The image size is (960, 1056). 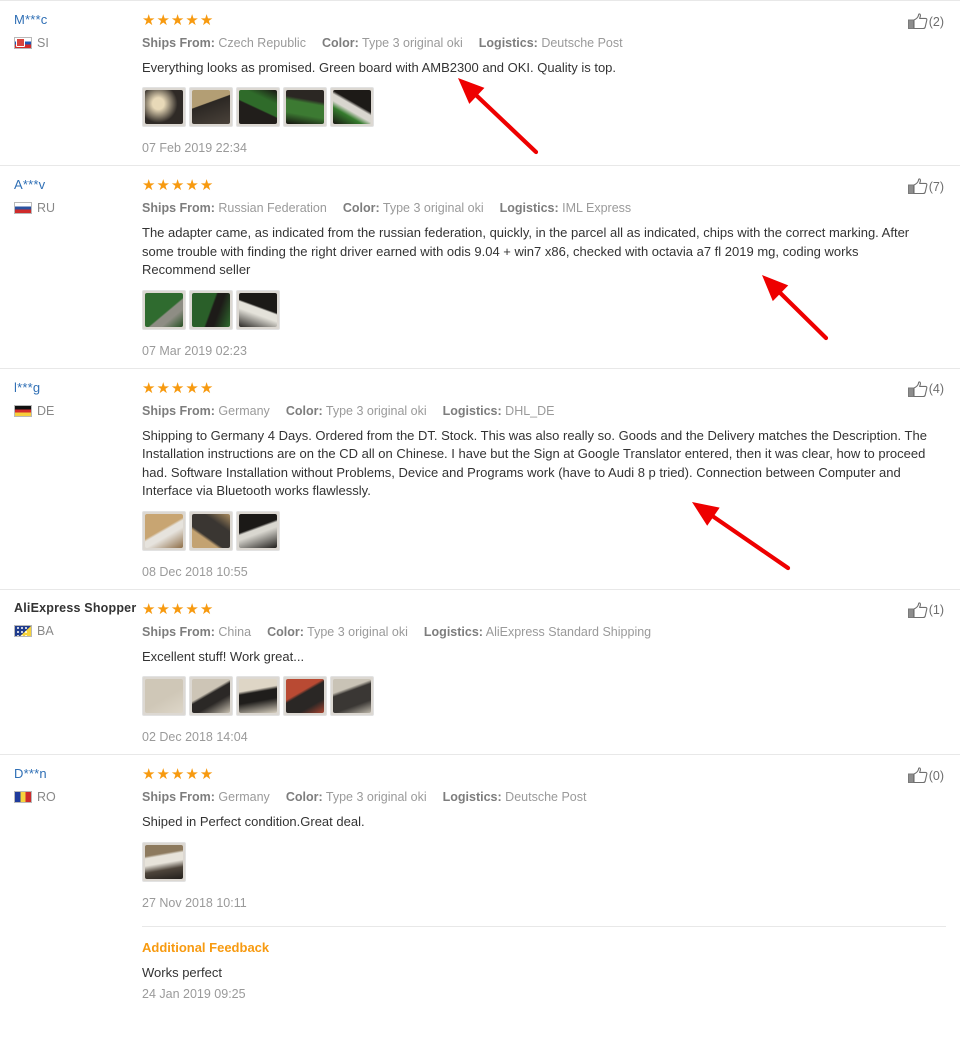 What do you see at coordinates (195, 737) in the screenshot?
I see `review-date: 02 Dec 2018 14:04` at bounding box center [195, 737].